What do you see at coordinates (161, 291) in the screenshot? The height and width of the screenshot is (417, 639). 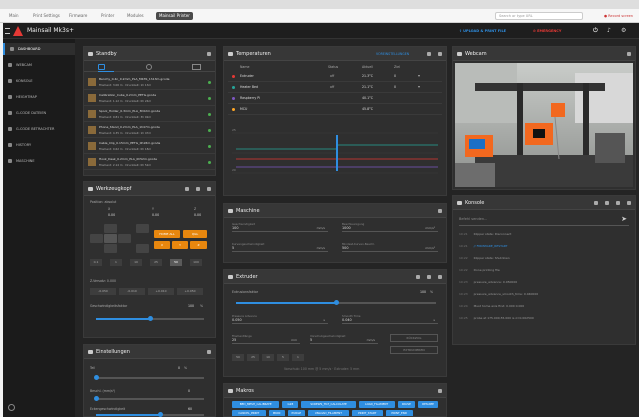 I see `z-offset-button: +0.010` at bounding box center [161, 291].